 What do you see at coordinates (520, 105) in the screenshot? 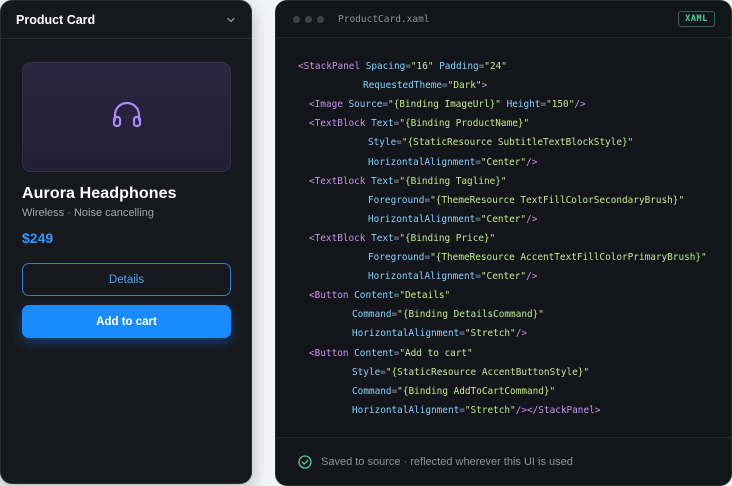
I see `code-token: Height` at bounding box center [520, 105].